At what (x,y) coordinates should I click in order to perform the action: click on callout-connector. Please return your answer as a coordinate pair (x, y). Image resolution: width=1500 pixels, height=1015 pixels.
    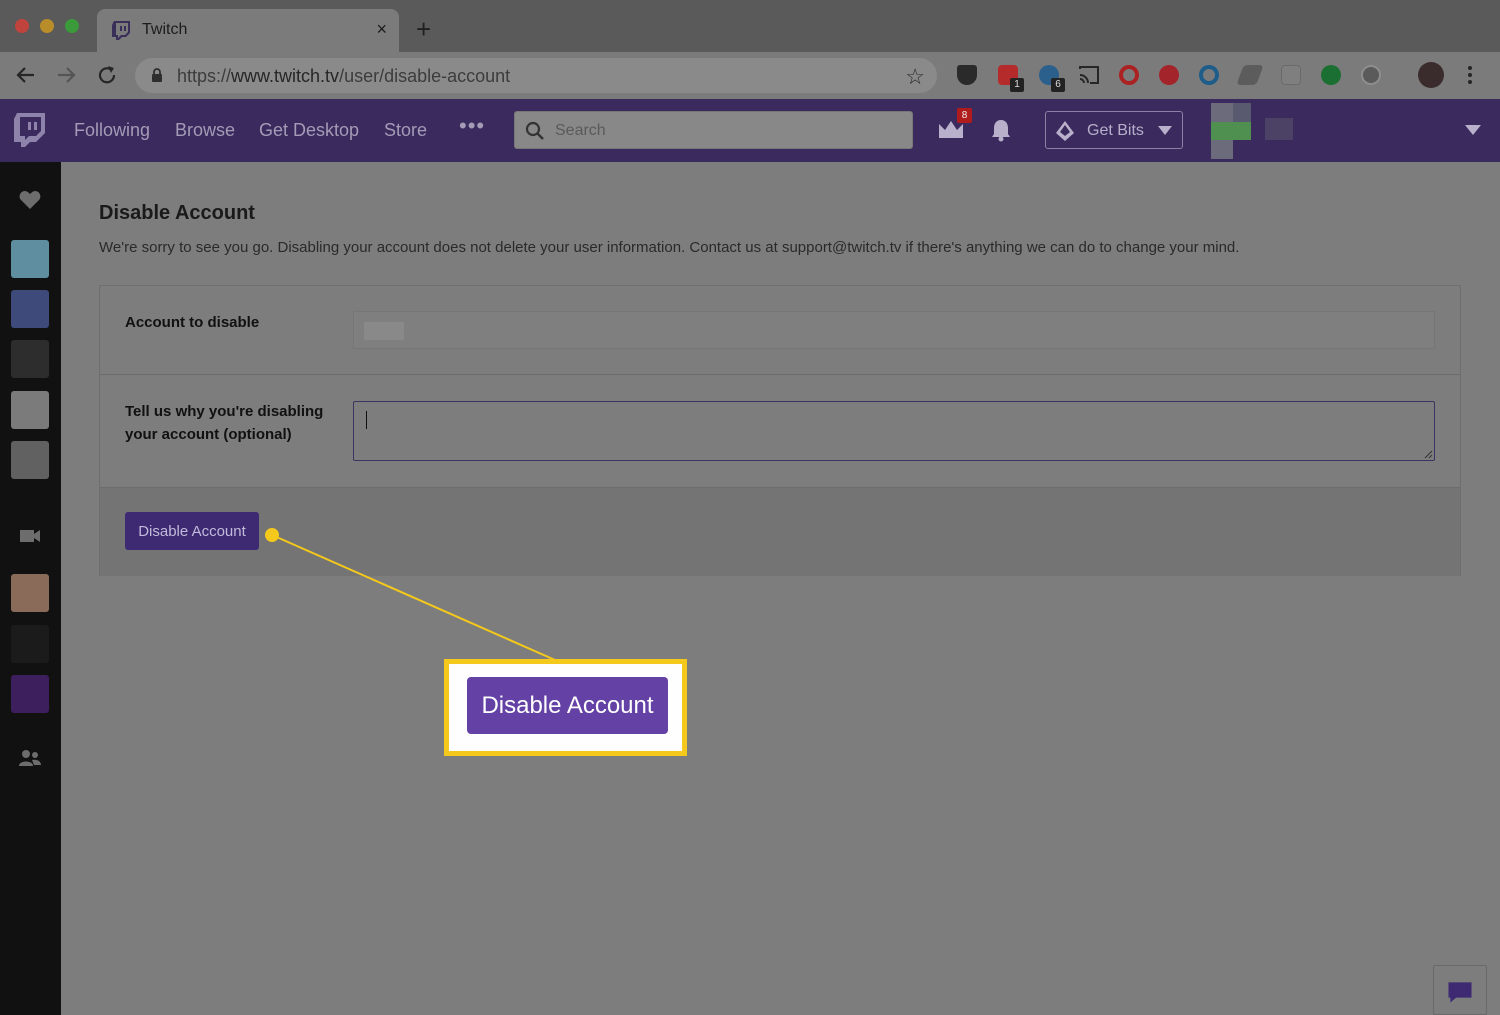
    Looking at the image, I should click on (413, 597).